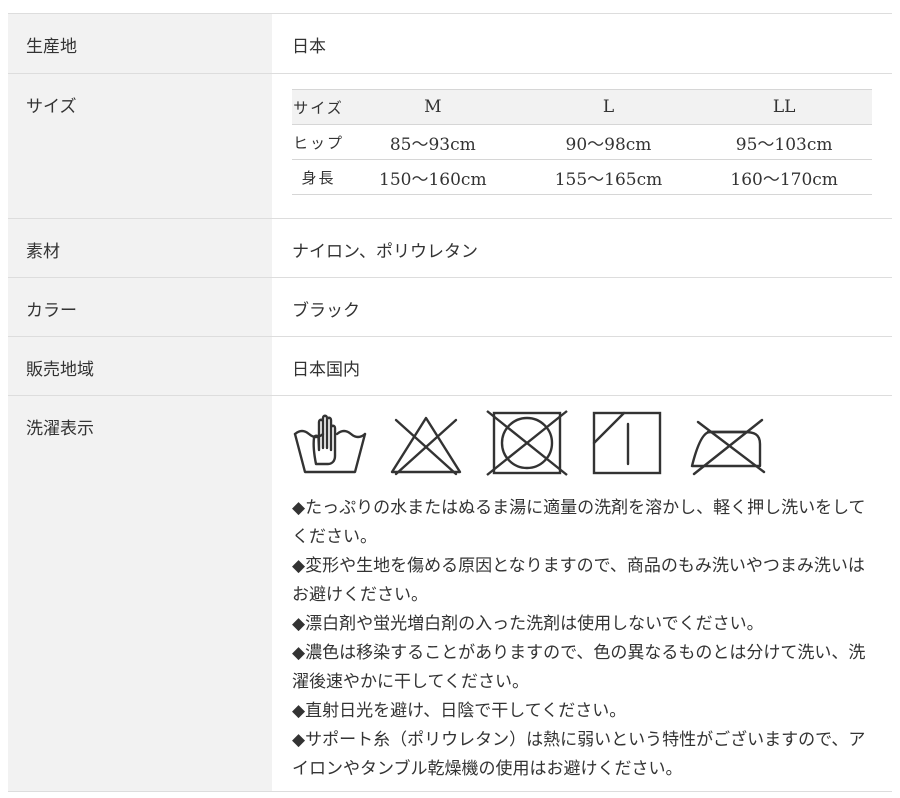 The width and height of the screenshot is (900, 798). What do you see at coordinates (140, 146) in the screenshot?
I see `spec-label-size: サイズ` at bounding box center [140, 146].